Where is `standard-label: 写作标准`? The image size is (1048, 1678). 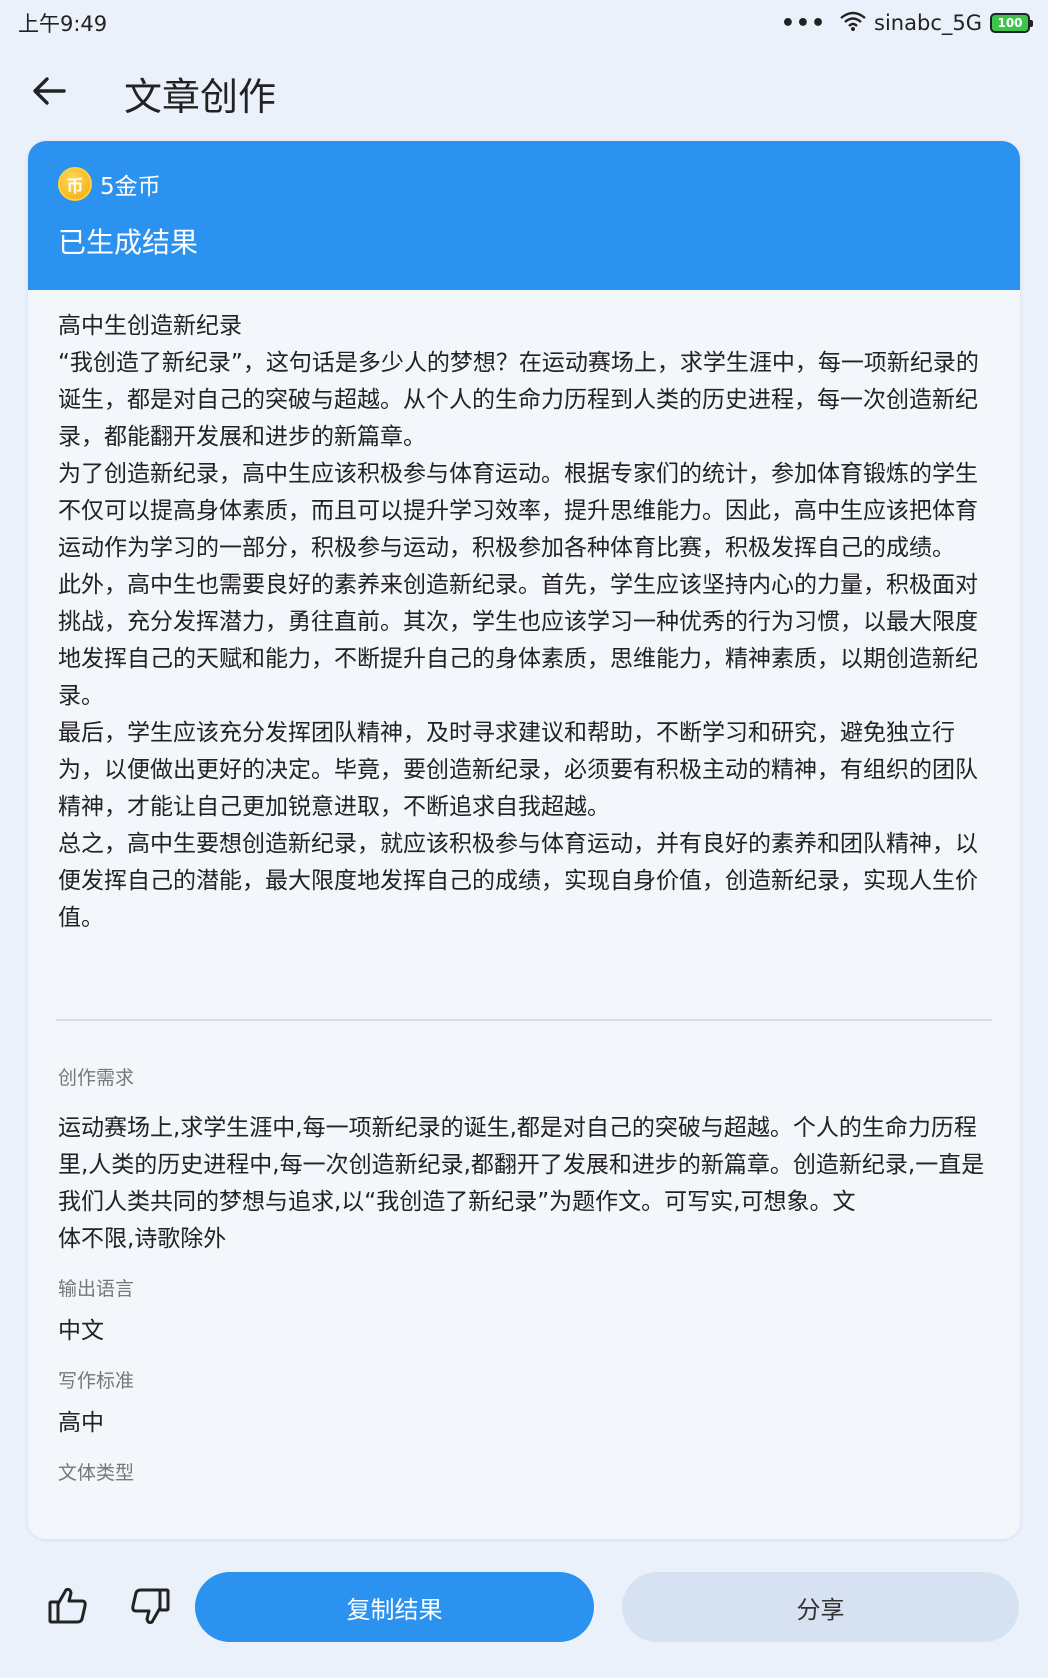 standard-label: 写作标准 is located at coordinates (96, 1381).